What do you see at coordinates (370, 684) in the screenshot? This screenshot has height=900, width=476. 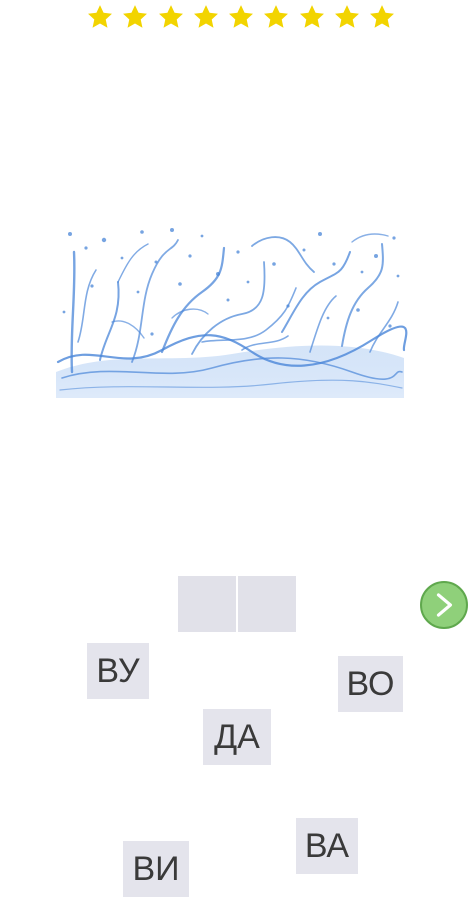 I see `syllable-tile: ВО` at bounding box center [370, 684].